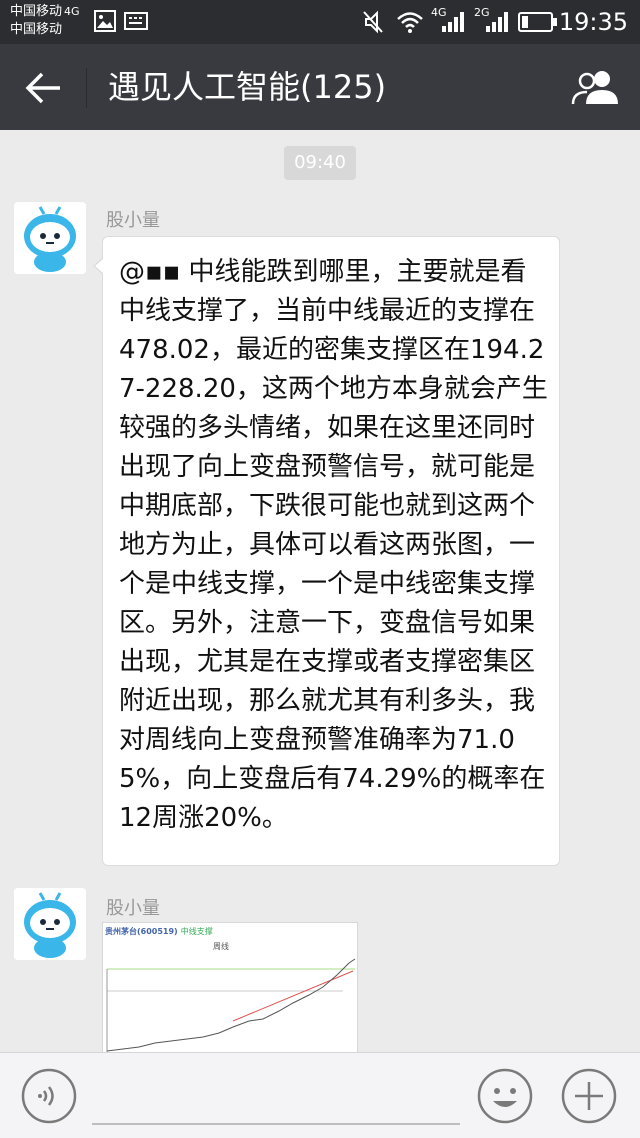  I want to click on title-divider, so click(86, 88).